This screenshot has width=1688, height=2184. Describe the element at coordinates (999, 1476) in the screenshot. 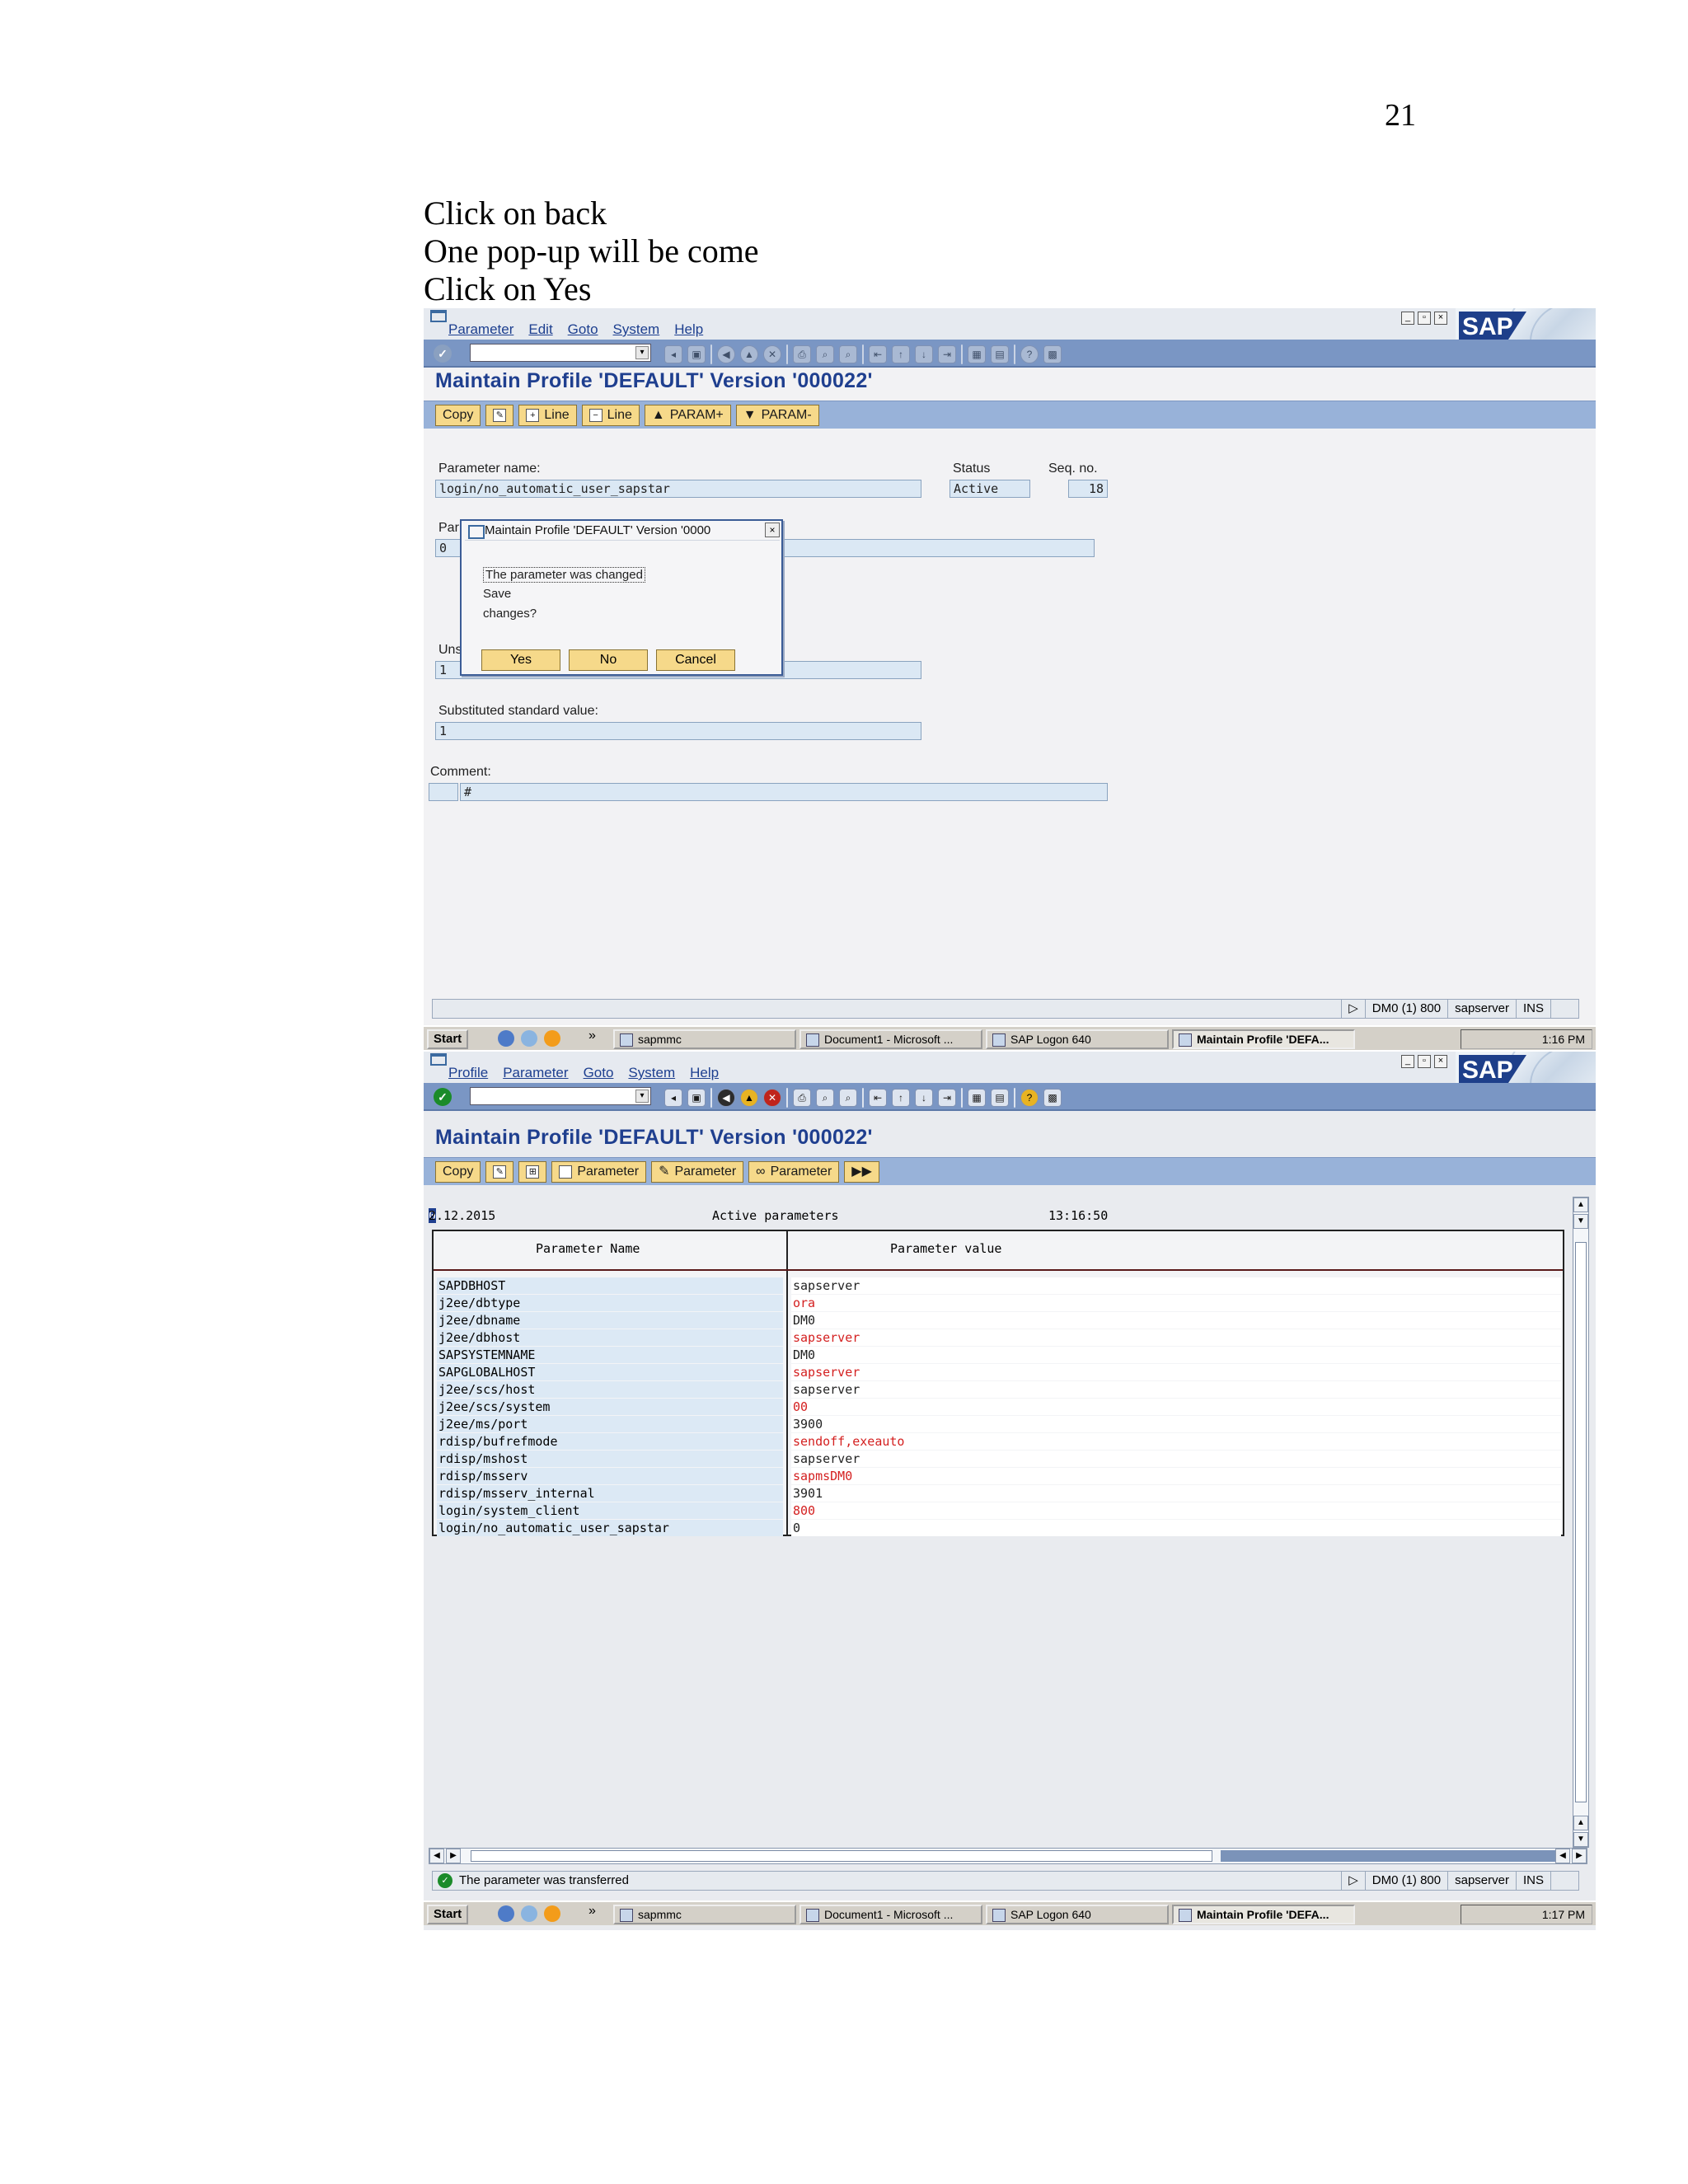

I see `table-row: rdisp/msserv sapmsDM0` at that location.